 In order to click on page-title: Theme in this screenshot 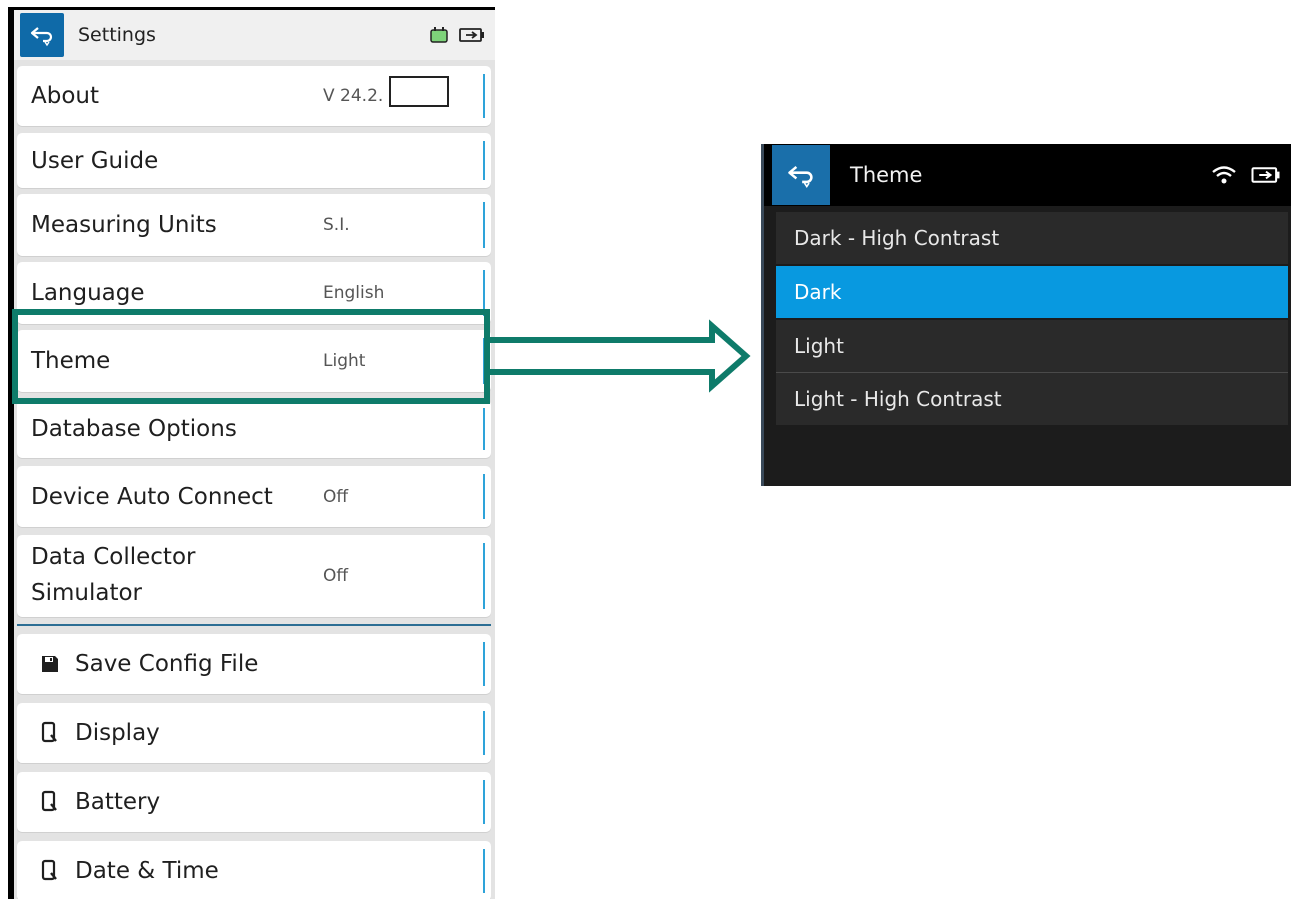, I will do `click(886, 175)`.